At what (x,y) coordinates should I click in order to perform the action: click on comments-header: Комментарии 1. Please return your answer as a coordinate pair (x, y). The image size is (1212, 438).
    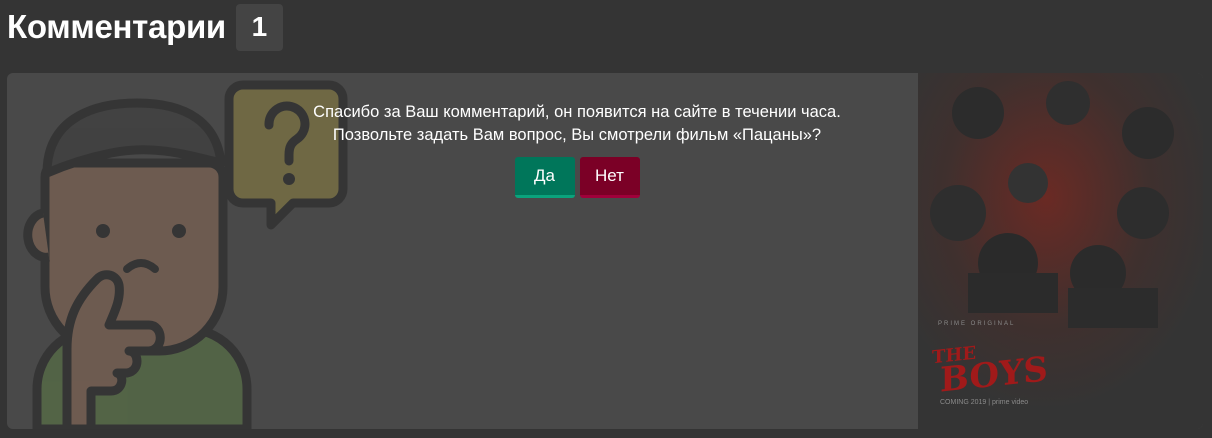
    Looking at the image, I should click on (145, 27).